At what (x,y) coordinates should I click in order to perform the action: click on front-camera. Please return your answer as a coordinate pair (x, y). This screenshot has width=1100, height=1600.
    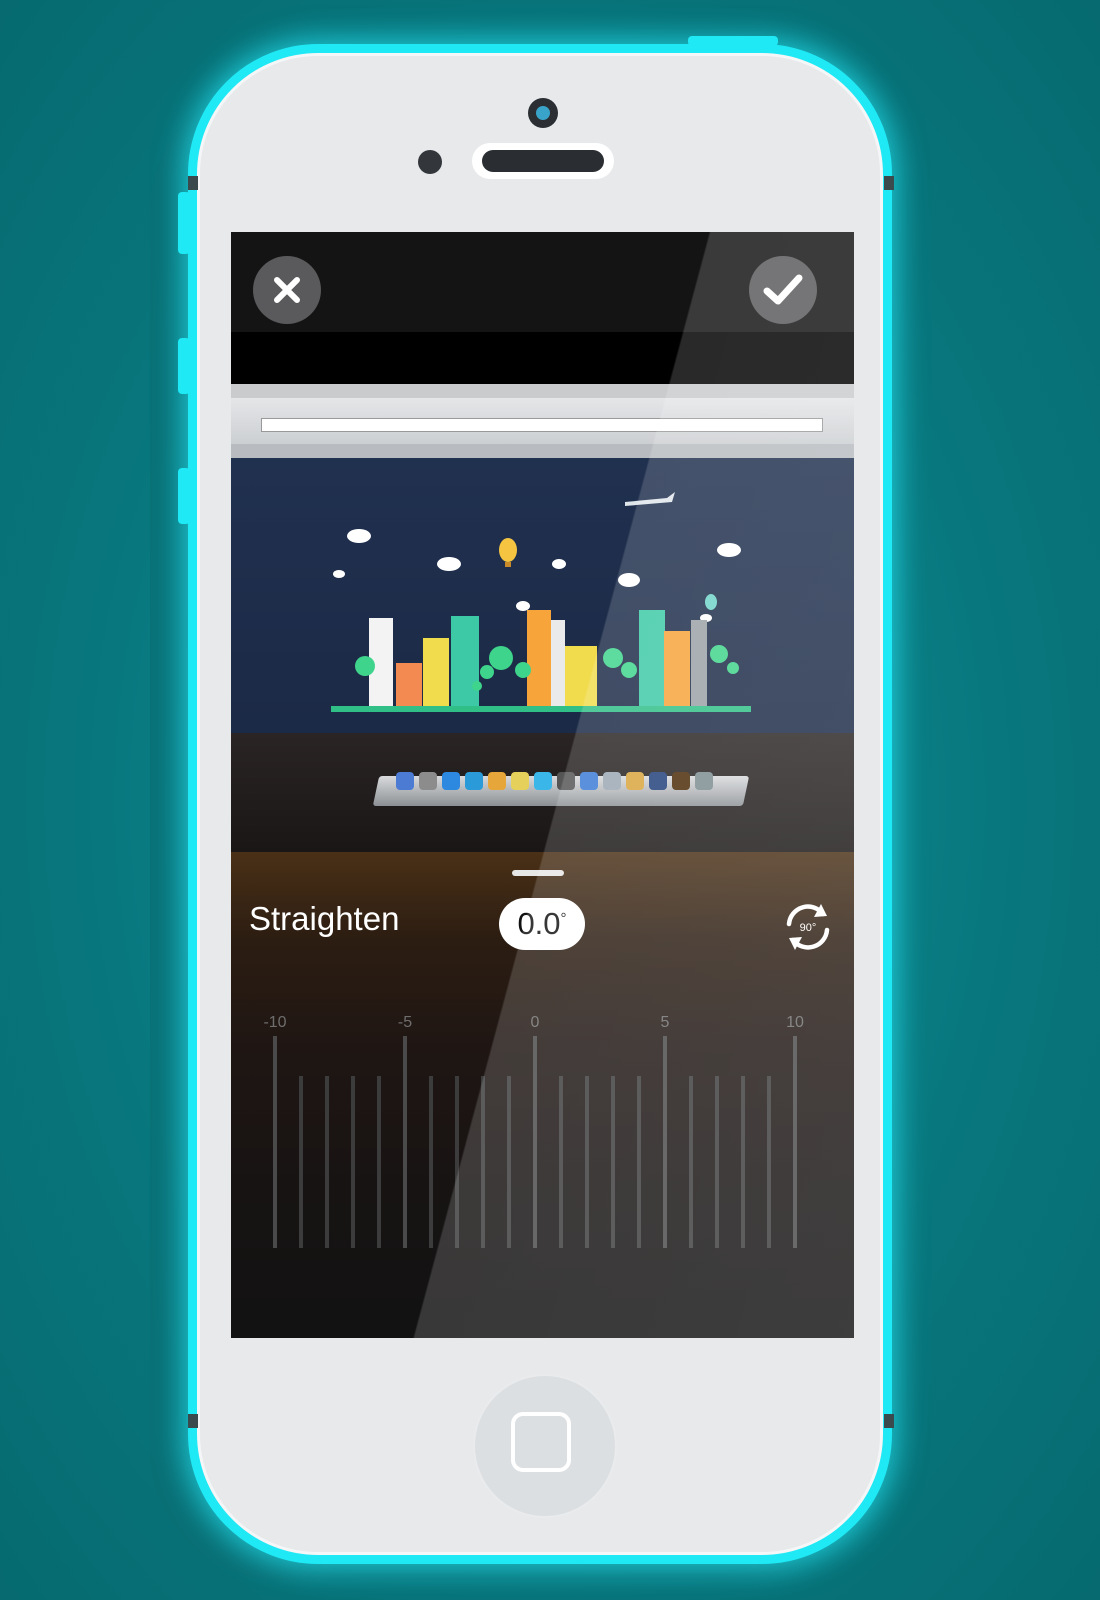
    Looking at the image, I should click on (543, 113).